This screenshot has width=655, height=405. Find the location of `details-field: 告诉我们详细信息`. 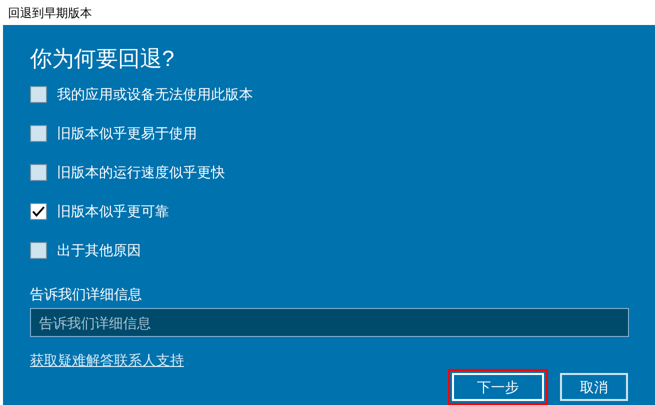

details-field: 告诉我们详细信息 is located at coordinates (329, 322).